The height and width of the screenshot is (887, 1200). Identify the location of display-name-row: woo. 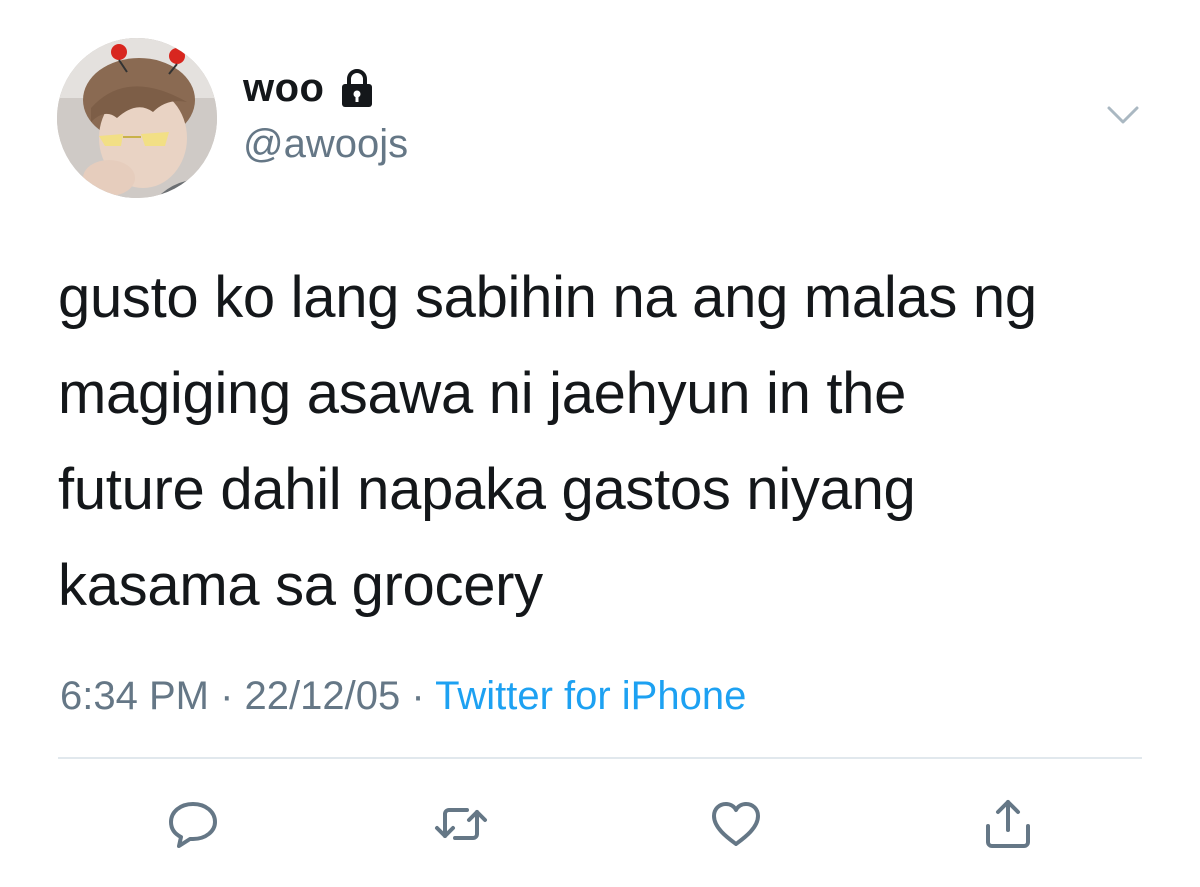
(308, 88).